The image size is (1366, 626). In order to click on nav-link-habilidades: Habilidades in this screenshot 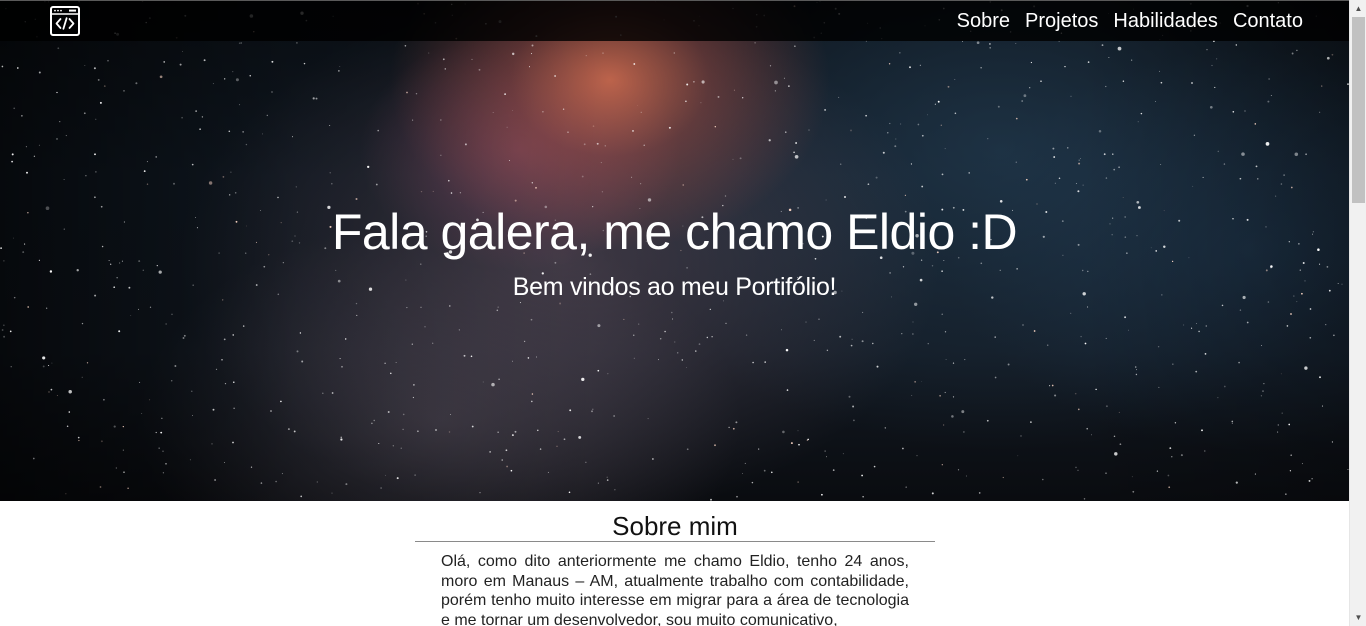, I will do `click(1165, 21)`.